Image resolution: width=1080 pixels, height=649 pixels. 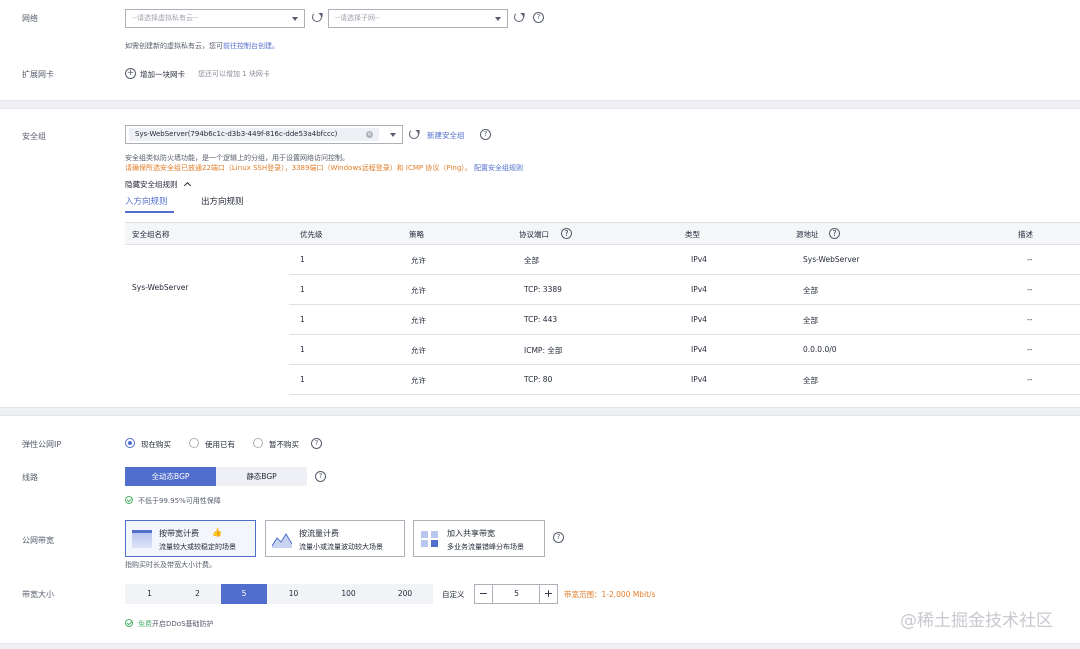 I want to click on tab-inbound: 入方向规则, so click(x=146, y=201).